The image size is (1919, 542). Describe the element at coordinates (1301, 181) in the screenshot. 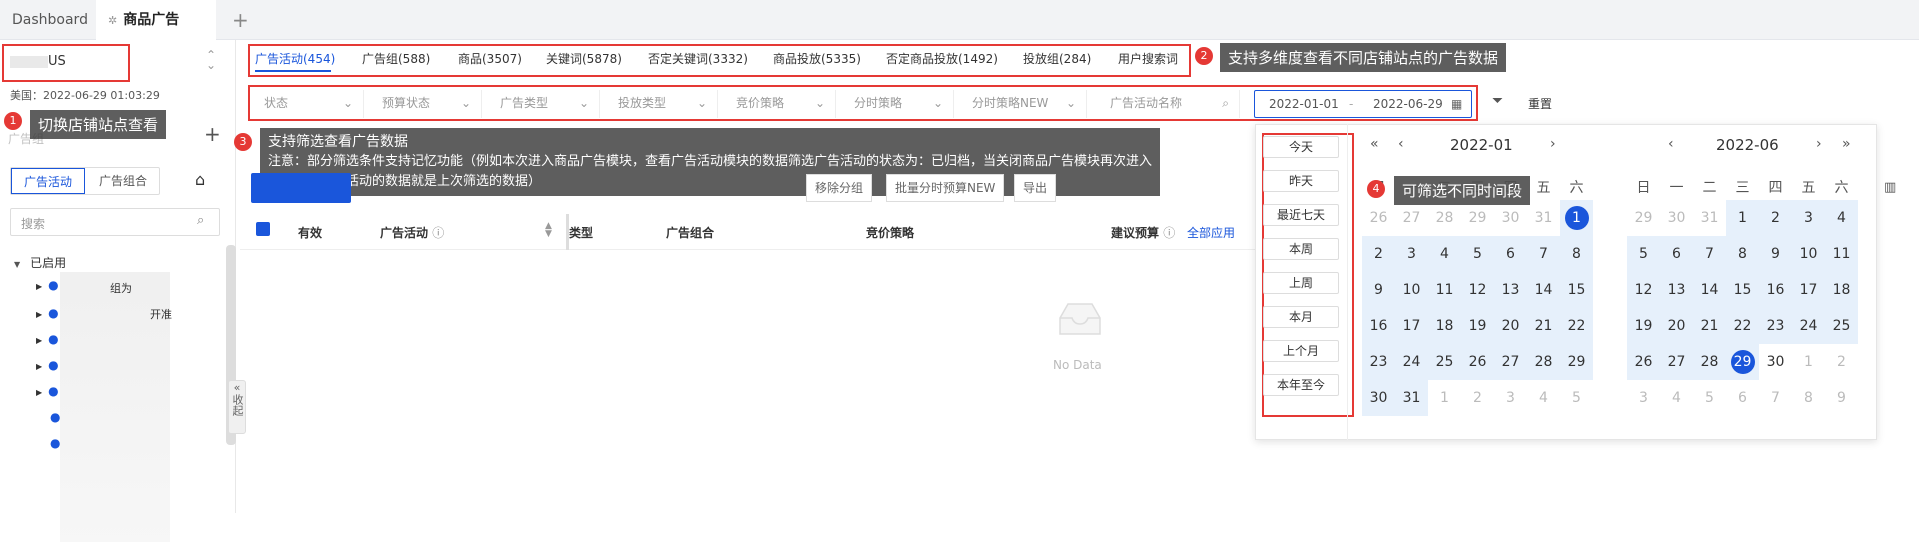

I see `quick-range-yesterday: 昨天` at that location.